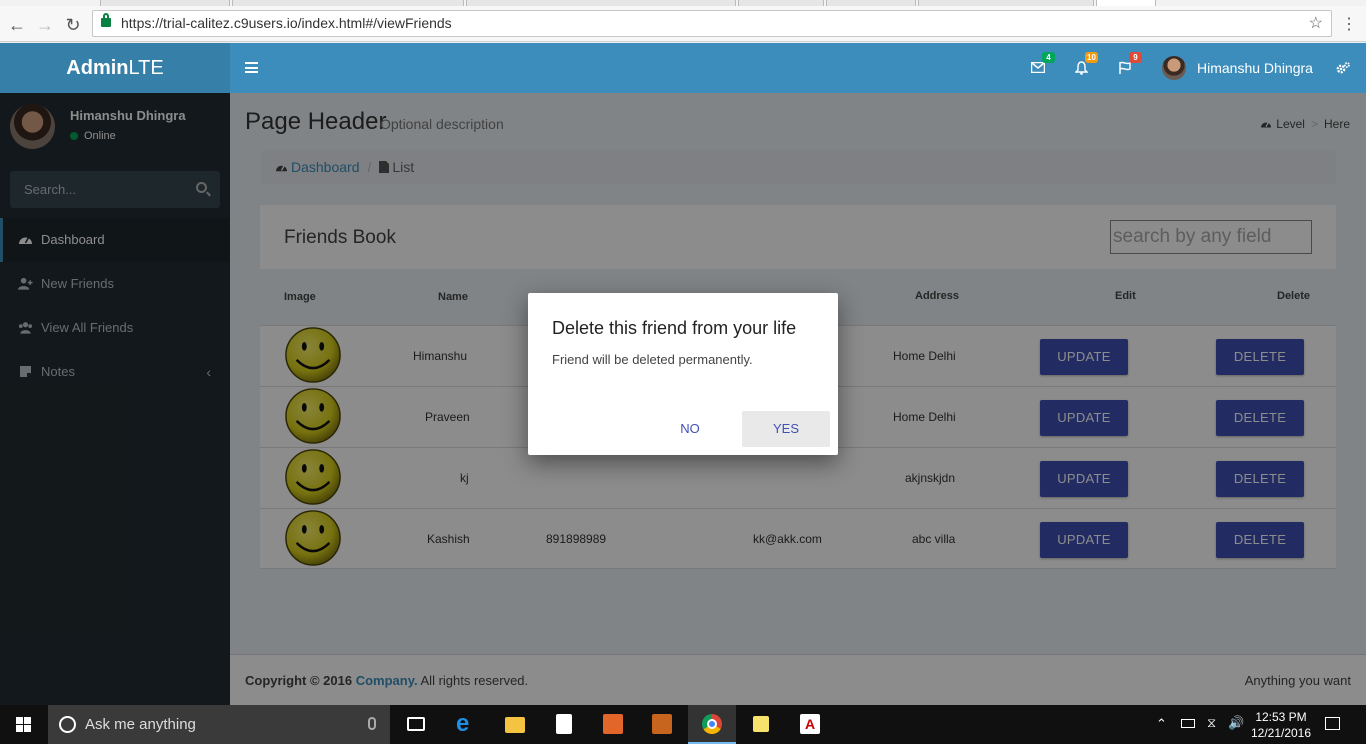 Image resolution: width=1366 pixels, height=744 pixels. I want to click on avatar, so click(1174, 68).